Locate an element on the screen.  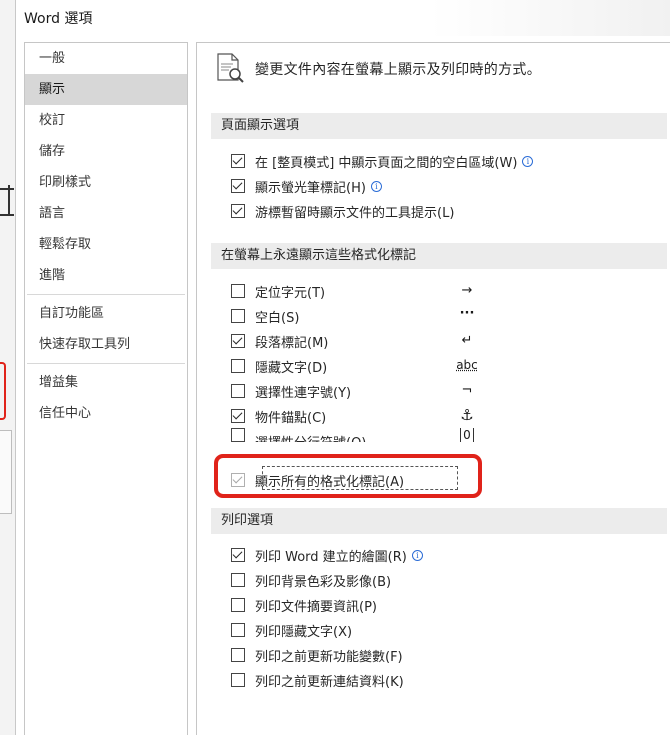
option-label: 列印之前更新功能變數(F) is located at coordinates (329, 657).